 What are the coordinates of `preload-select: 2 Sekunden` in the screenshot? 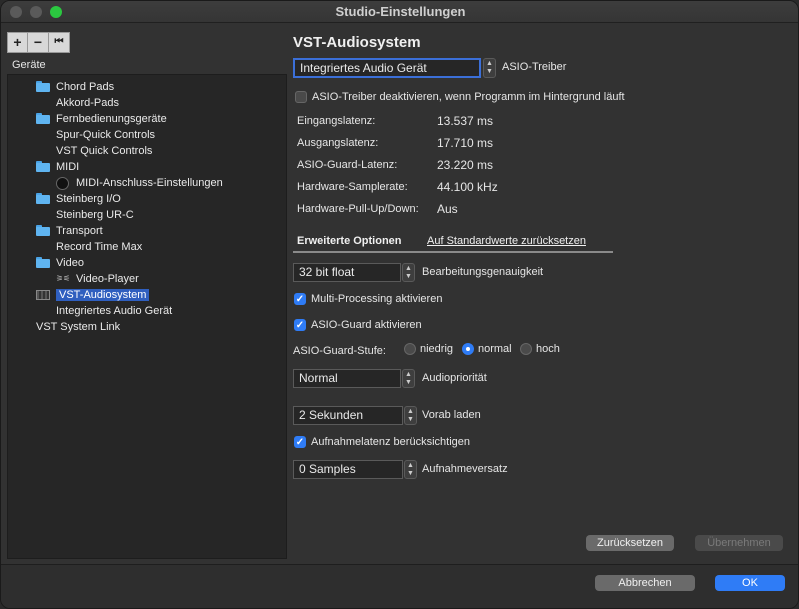 It's located at (348, 415).